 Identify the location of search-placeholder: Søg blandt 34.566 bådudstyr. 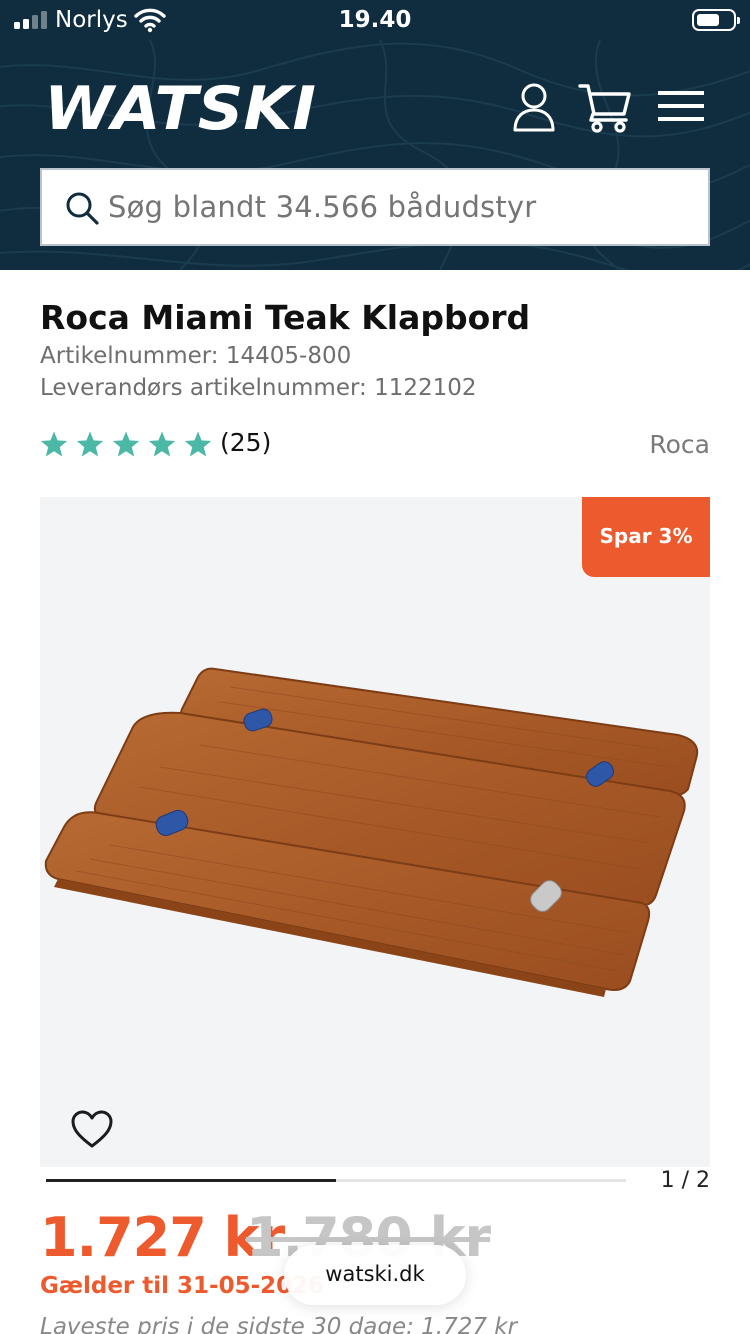
(322, 207).